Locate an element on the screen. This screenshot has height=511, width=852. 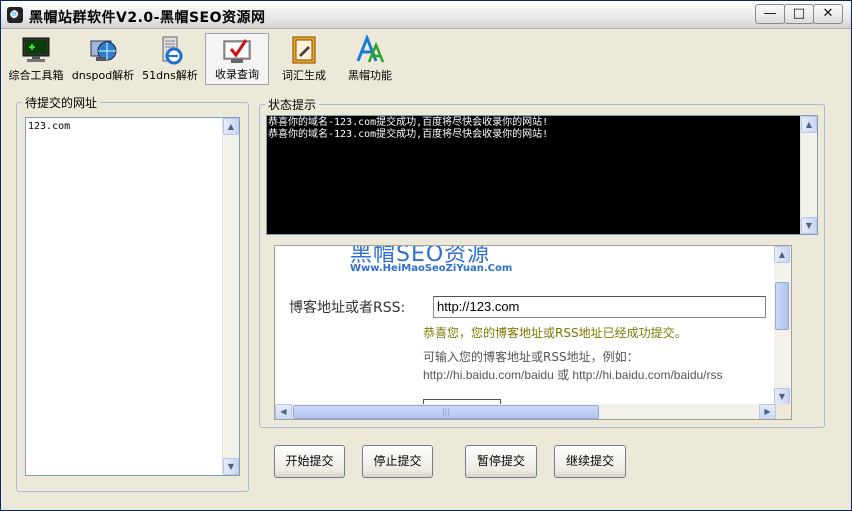
group-legend: 状态提示 is located at coordinates (292, 105).